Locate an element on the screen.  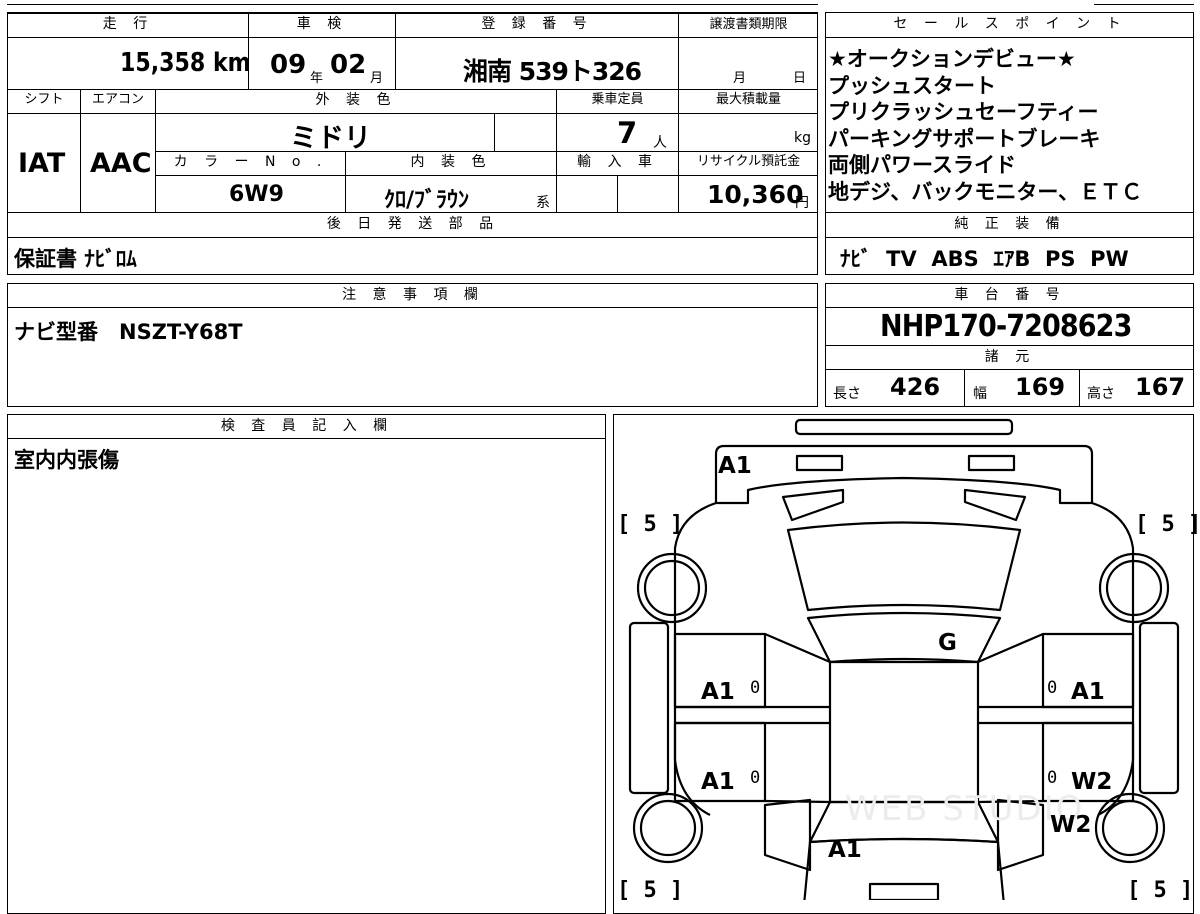
mileage-header: 走 行 is located at coordinates (128, 24).